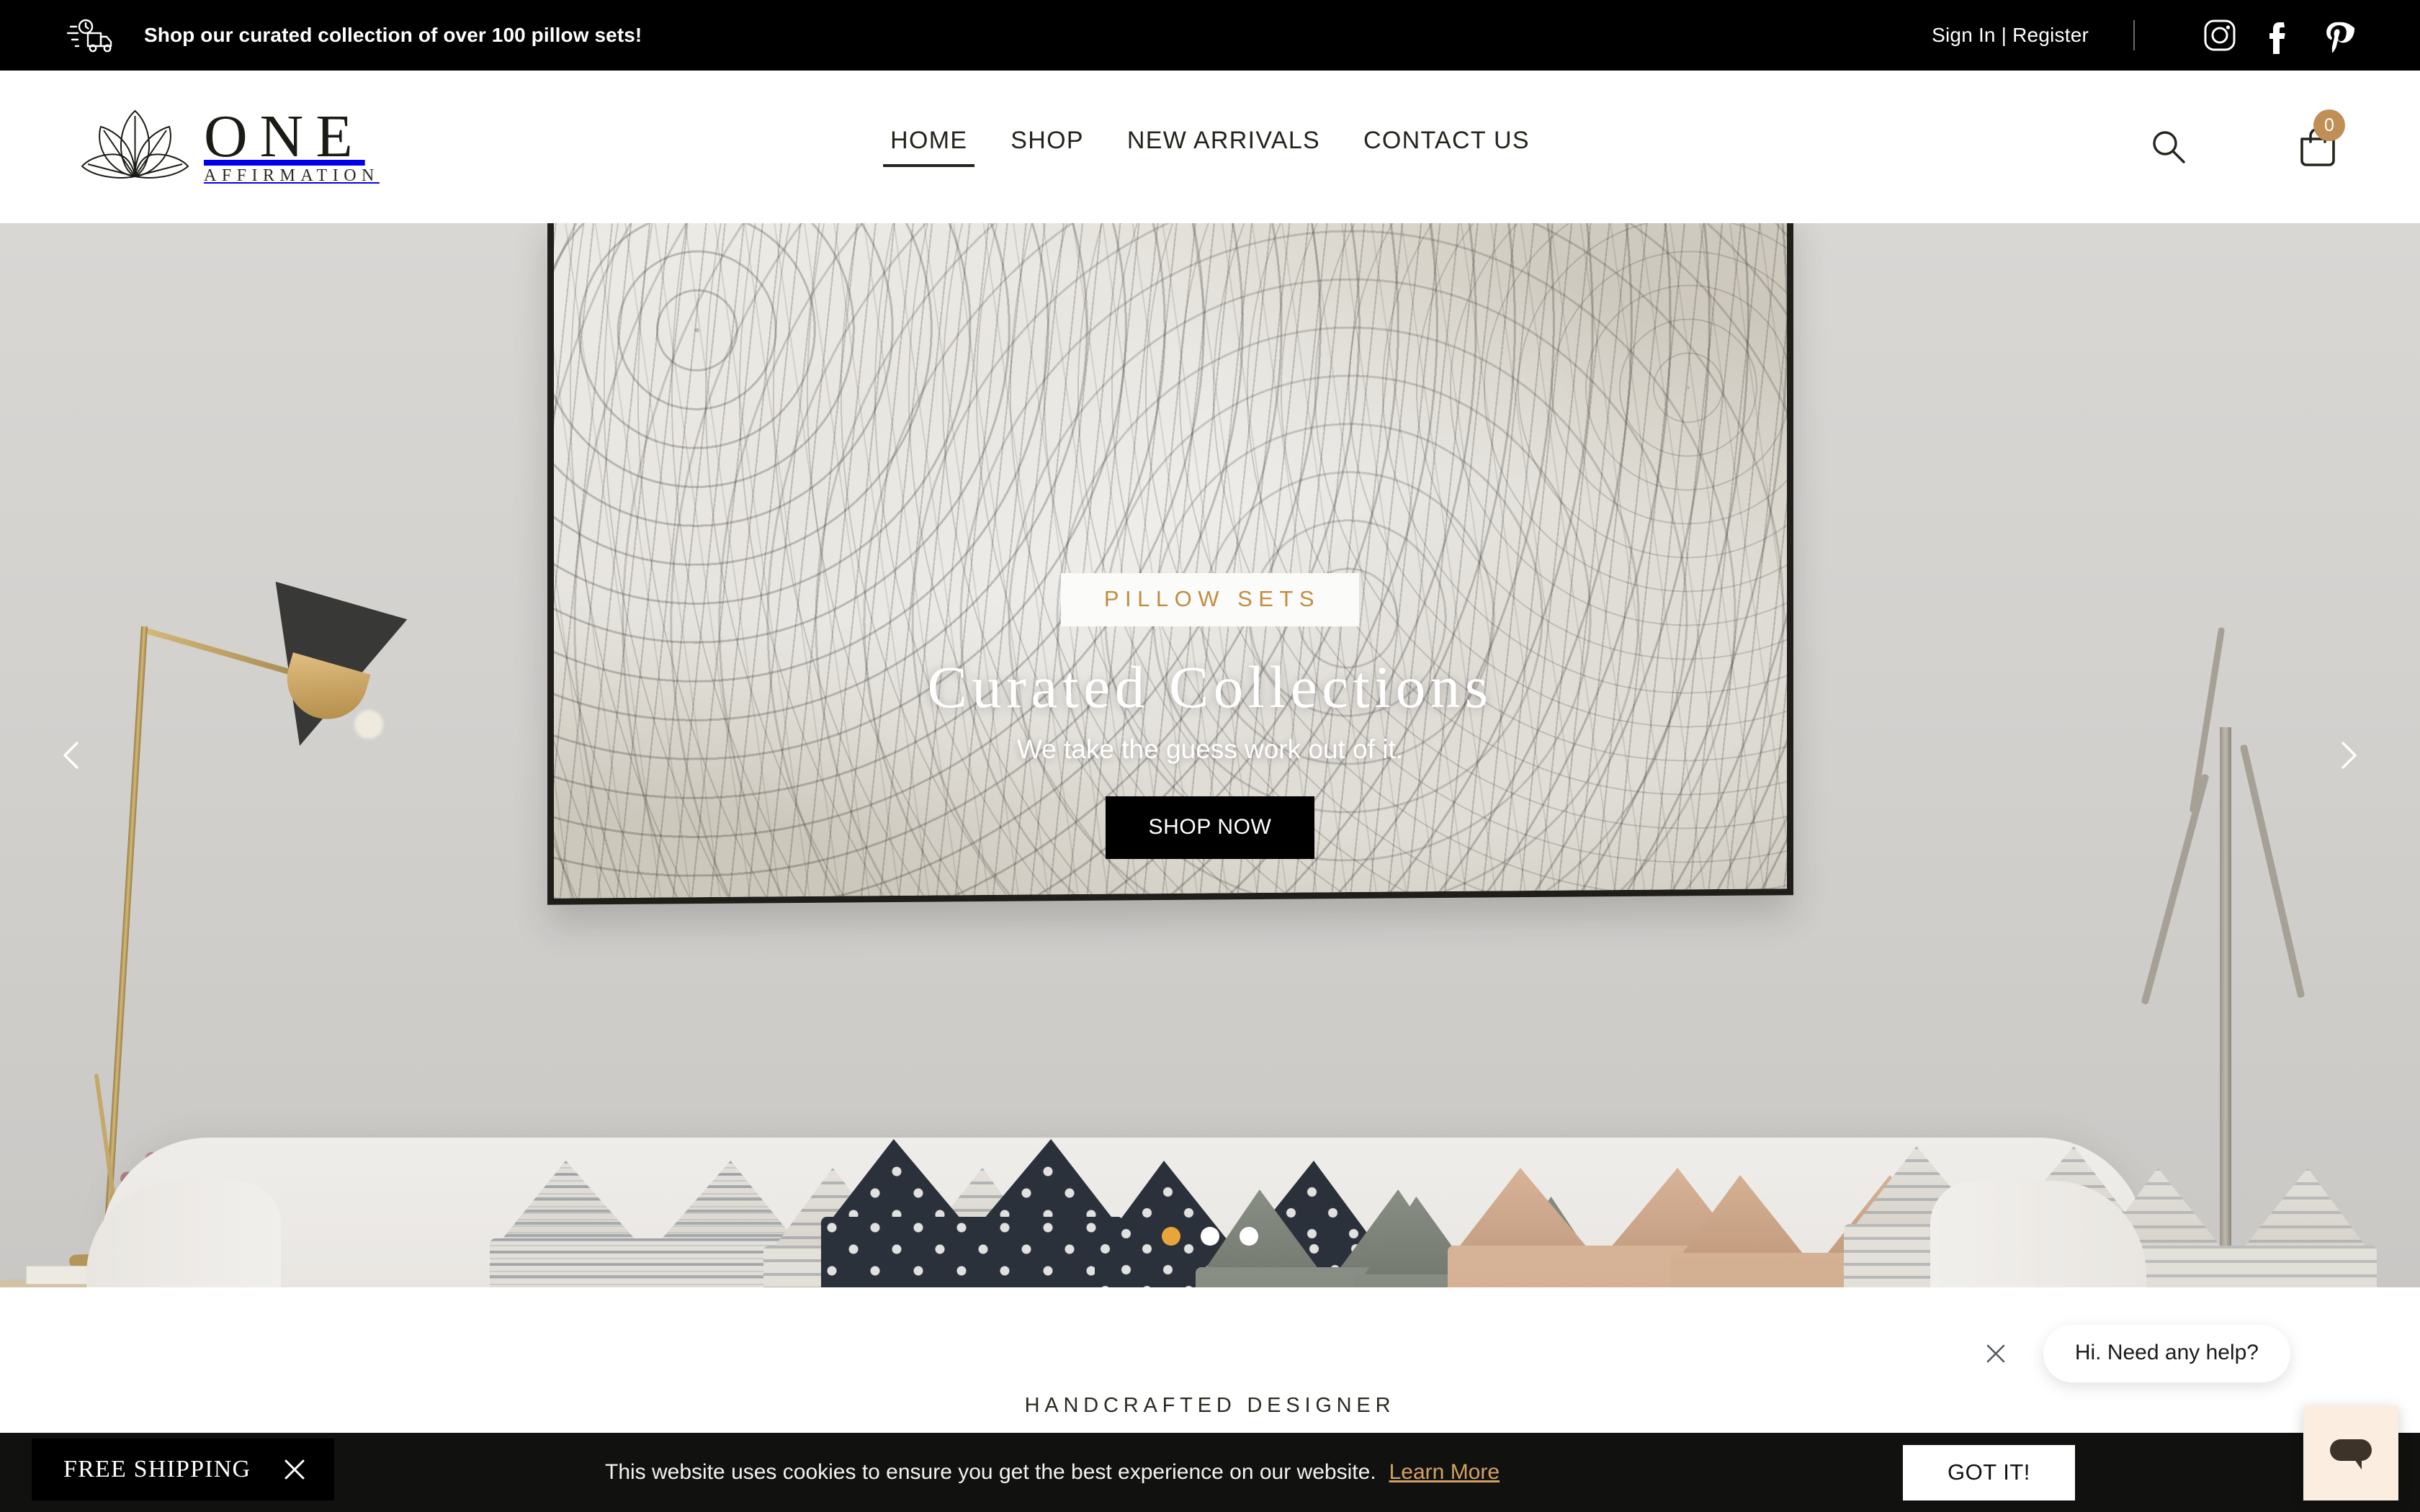 The width and height of the screenshot is (2420, 1512). I want to click on hero-eyebrow: PILLOW SETS, so click(1212, 598).